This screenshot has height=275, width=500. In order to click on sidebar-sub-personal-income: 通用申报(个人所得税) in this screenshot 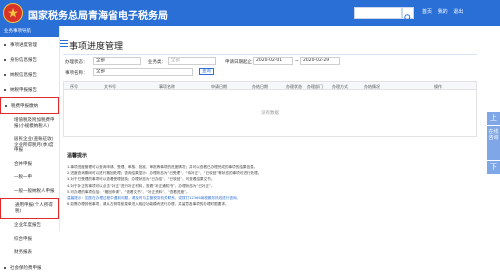, I will do `click(29, 208)`.